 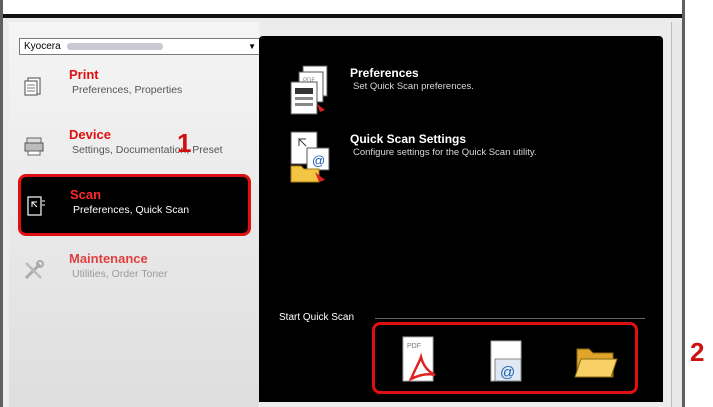 What do you see at coordinates (84, 74) in the screenshot?
I see `sidebar-item-title: Print` at bounding box center [84, 74].